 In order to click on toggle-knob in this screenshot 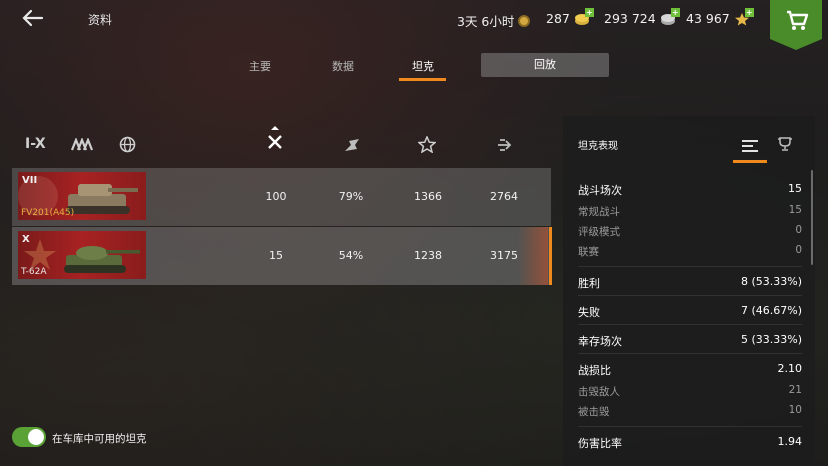, I will do `click(36, 437)`.